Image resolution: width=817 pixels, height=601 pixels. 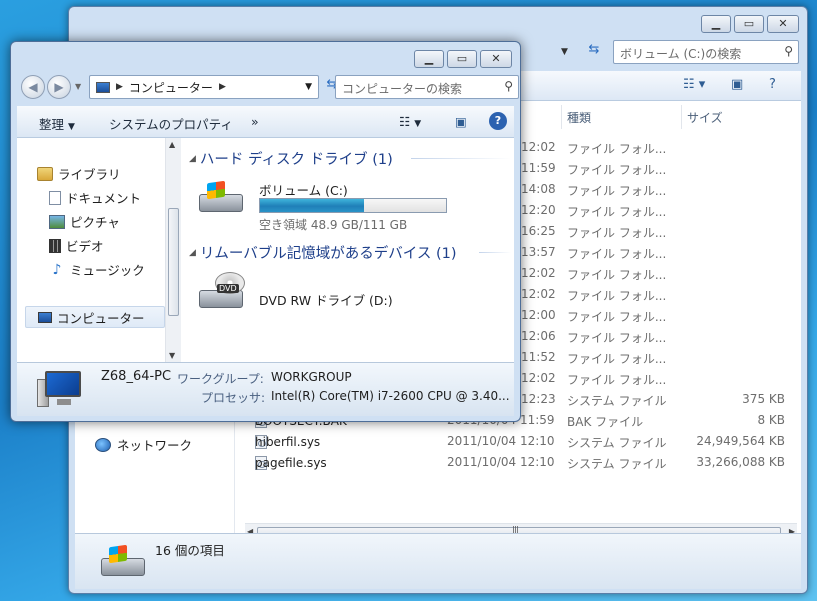 What do you see at coordinates (288, 442) in the screenshot?
I see `file-name: hiberfil.sys` at bounding box center [288, 442].